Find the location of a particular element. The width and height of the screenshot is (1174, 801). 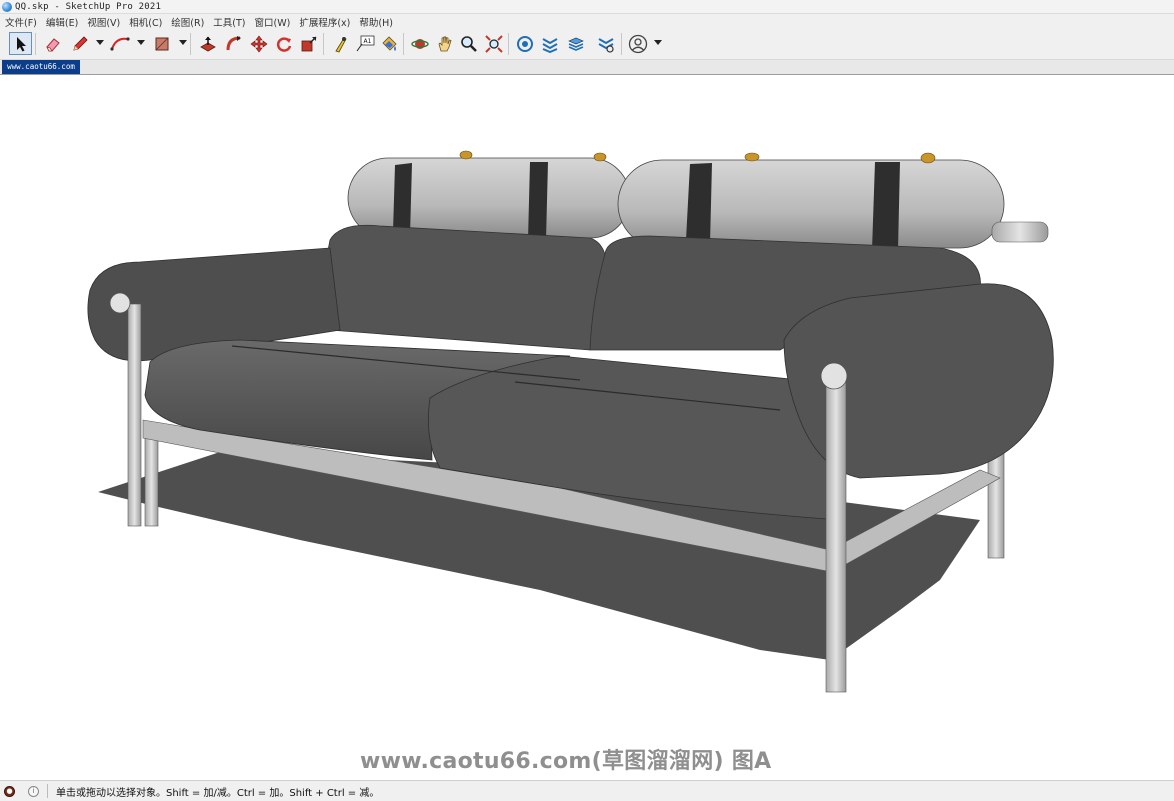

push-pull-tool-button is located at coordinates (207, 43).